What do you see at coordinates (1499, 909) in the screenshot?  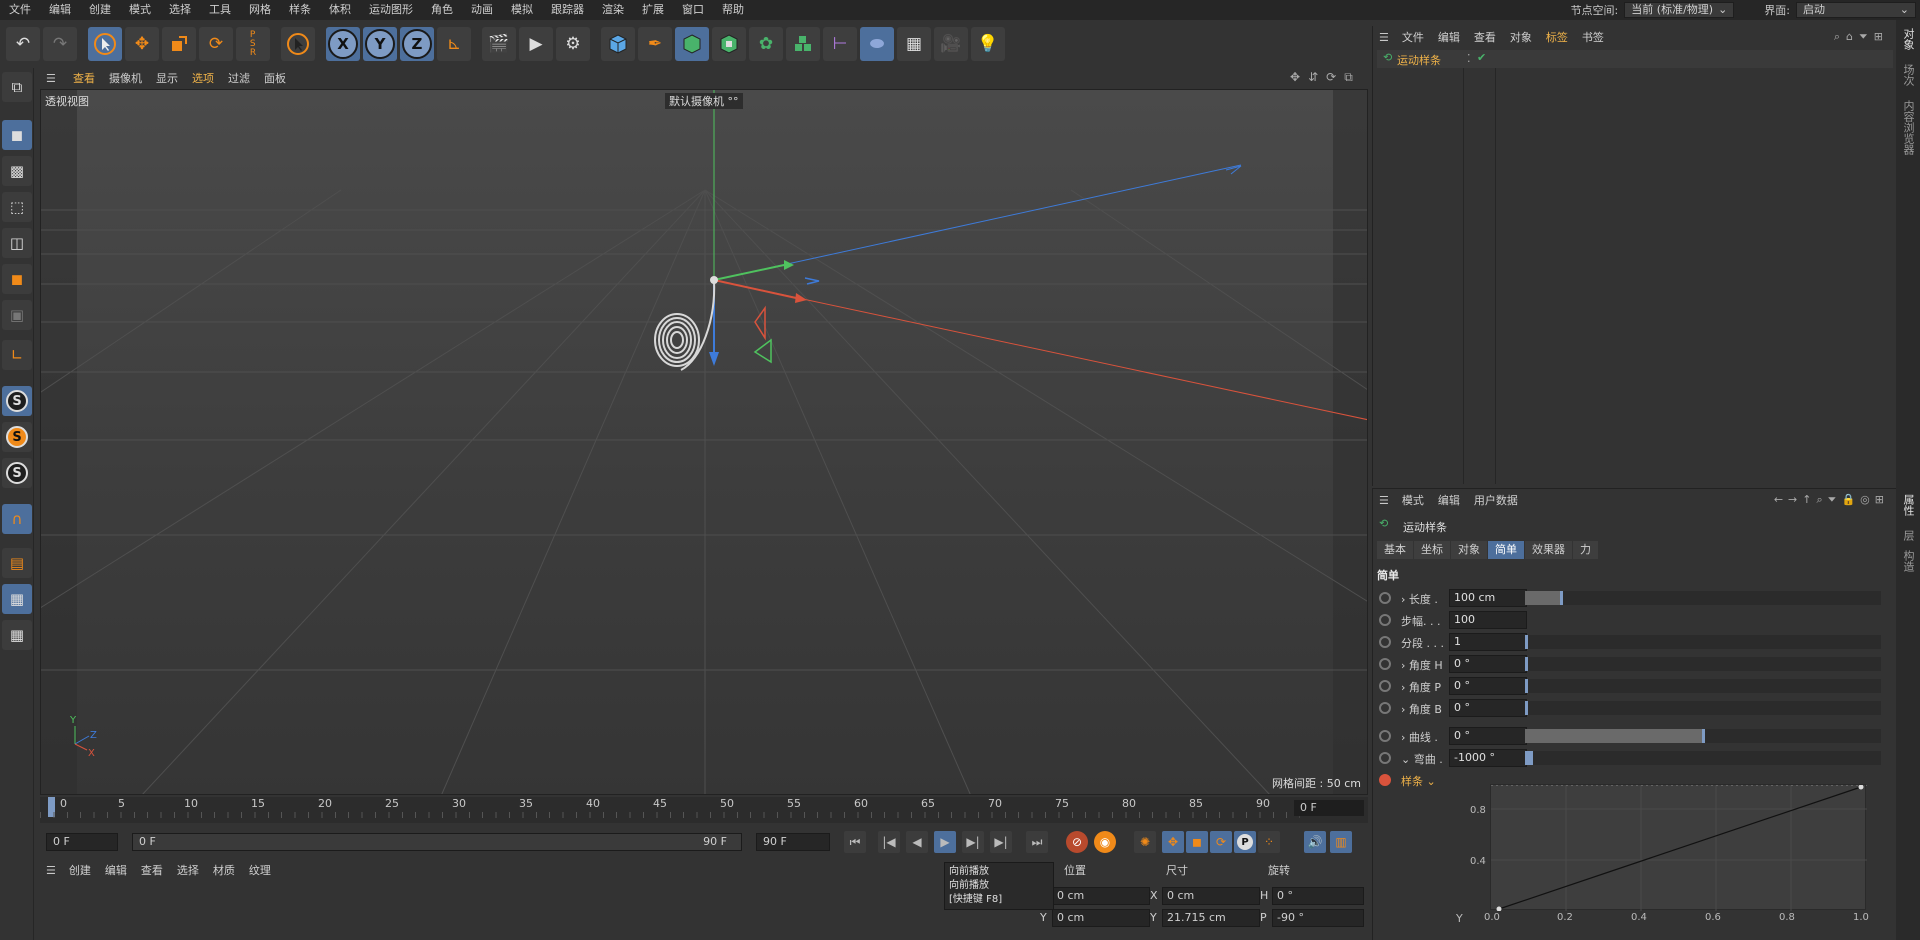 I see `spline-start-point` at bounding box center [1499, 909].